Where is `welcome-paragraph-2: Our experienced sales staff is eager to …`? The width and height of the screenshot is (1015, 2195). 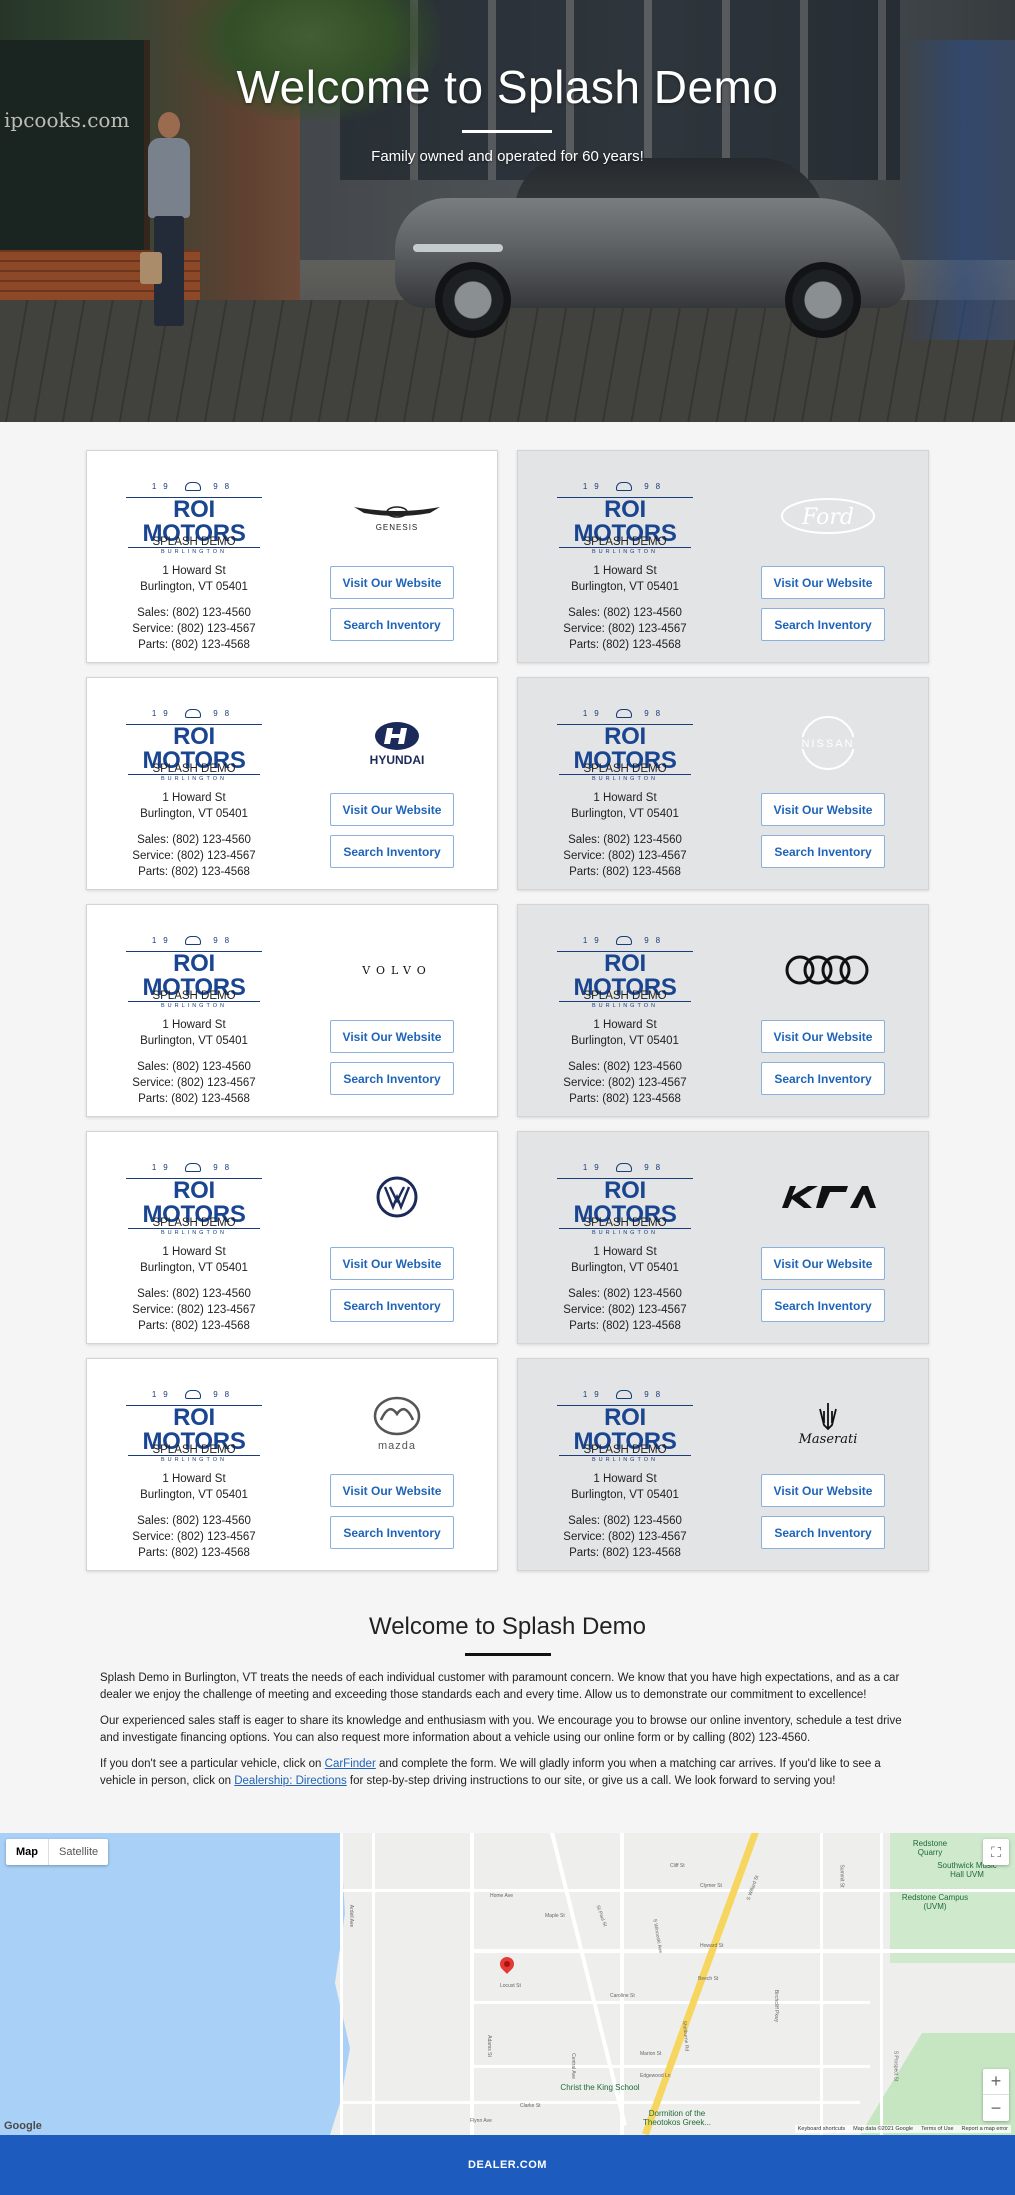
welcome-paragraph-2: Our experienced sales staff is eager to … is located at coordinates (501, 1729).